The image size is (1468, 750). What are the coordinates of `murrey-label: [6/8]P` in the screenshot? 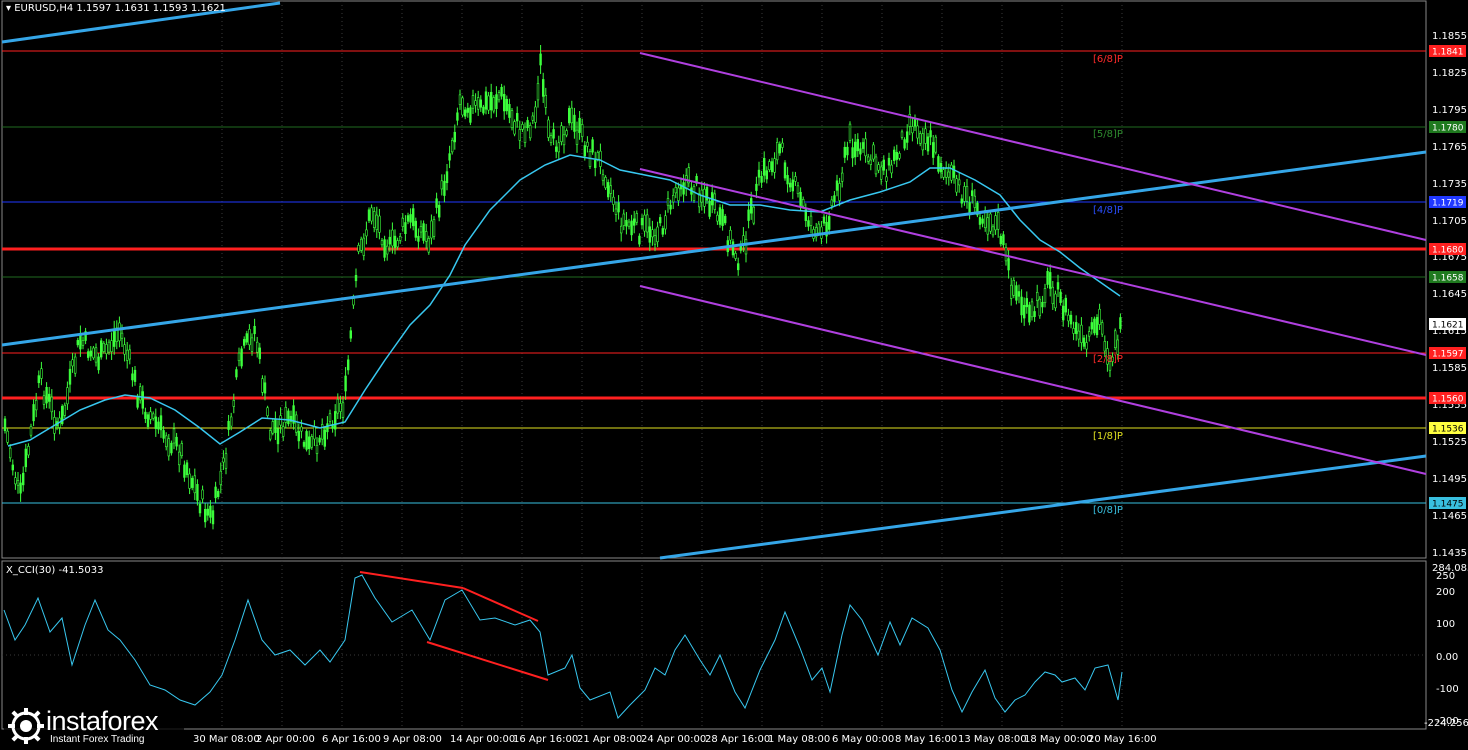 It's located at (1108, 59).